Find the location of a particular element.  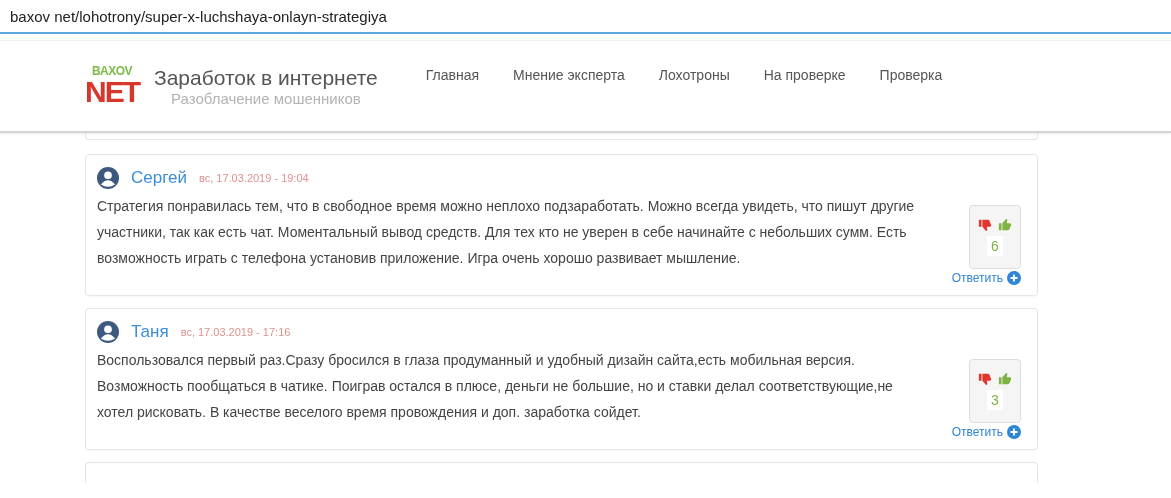

nav-link: Мнение эксперта is located at coordinates (569, 99).